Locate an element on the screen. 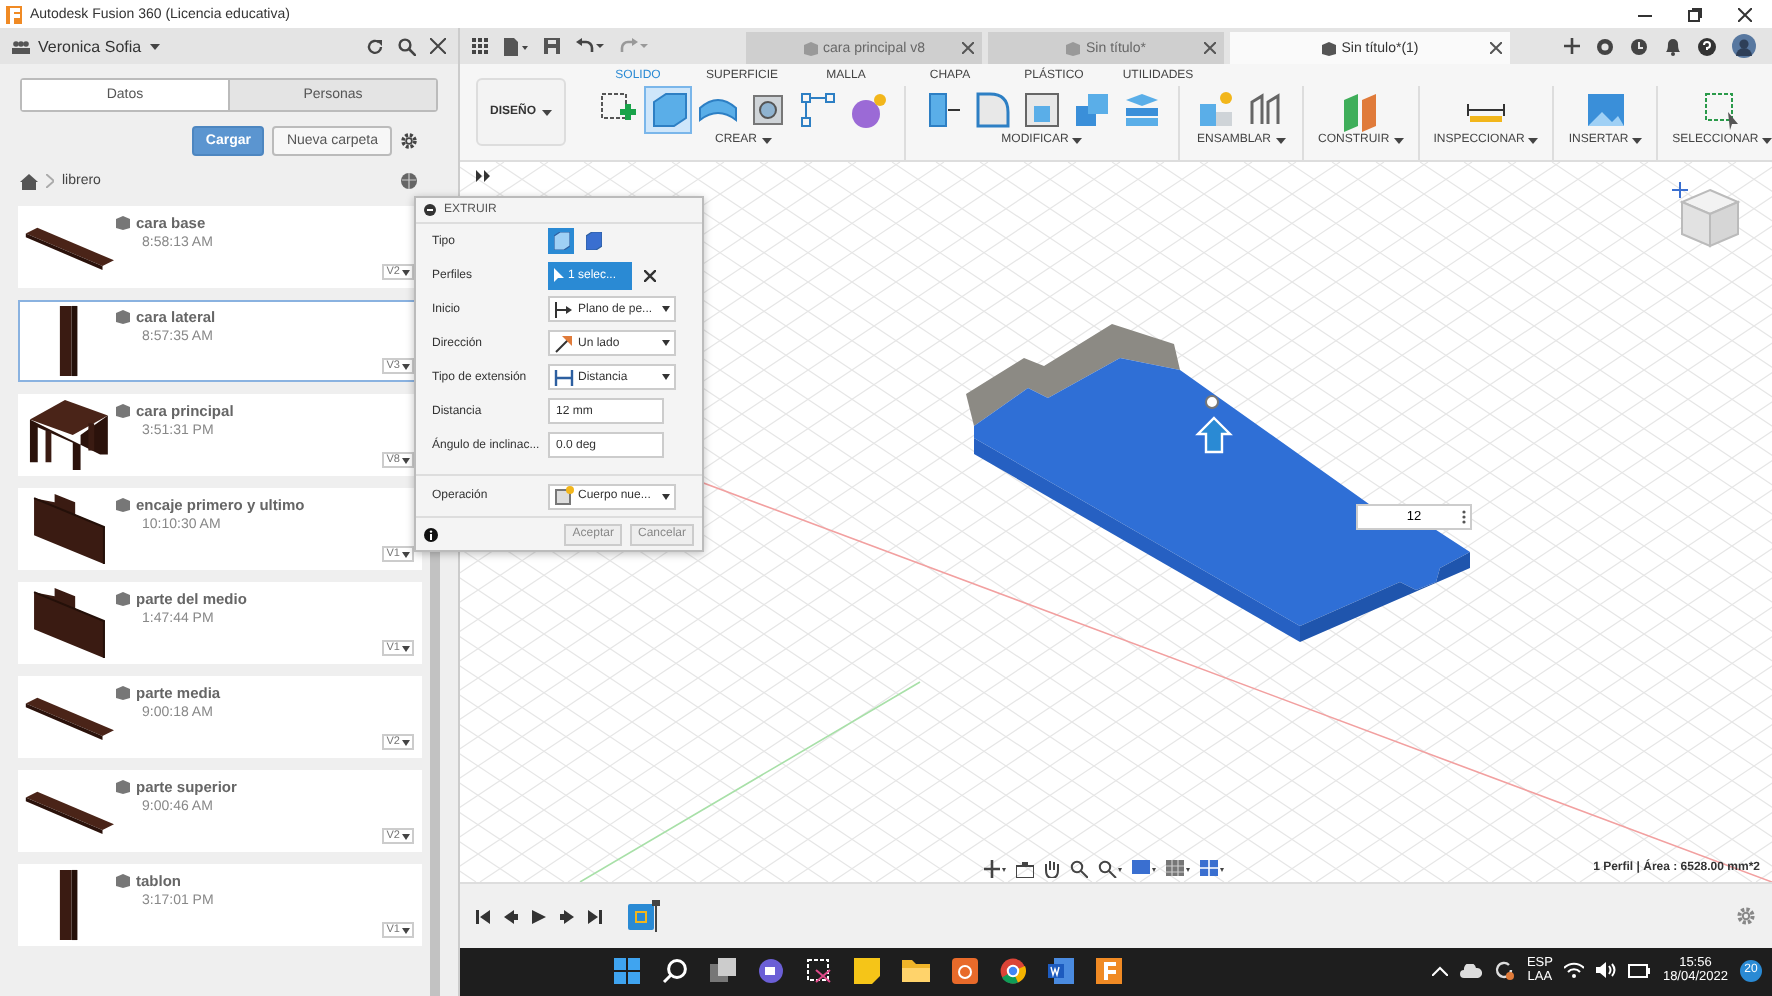 The image size is (1772, 996). volume-icon is located at coordinates (1606, 970).